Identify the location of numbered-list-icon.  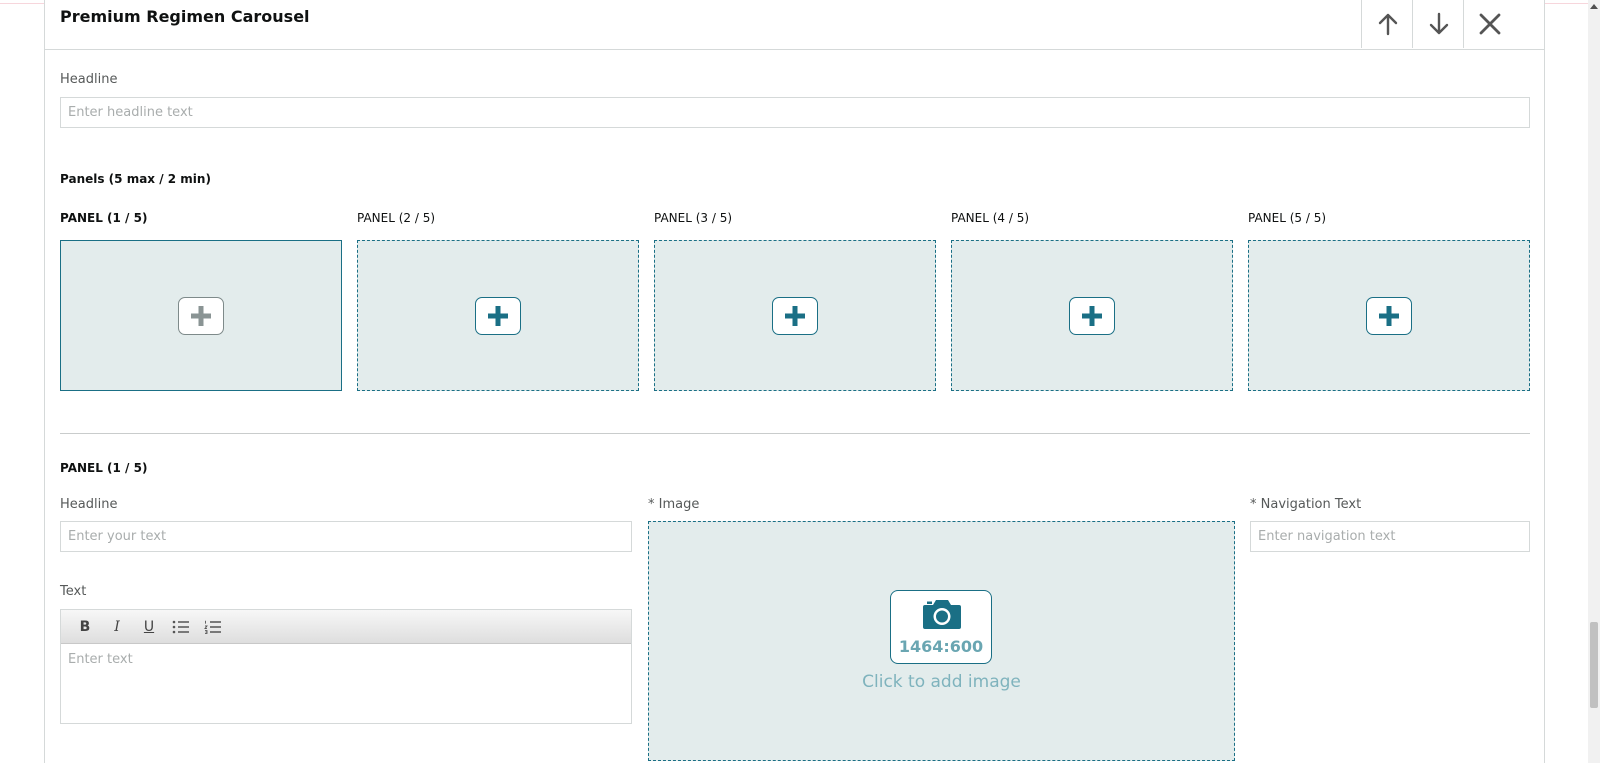
(212, 627).